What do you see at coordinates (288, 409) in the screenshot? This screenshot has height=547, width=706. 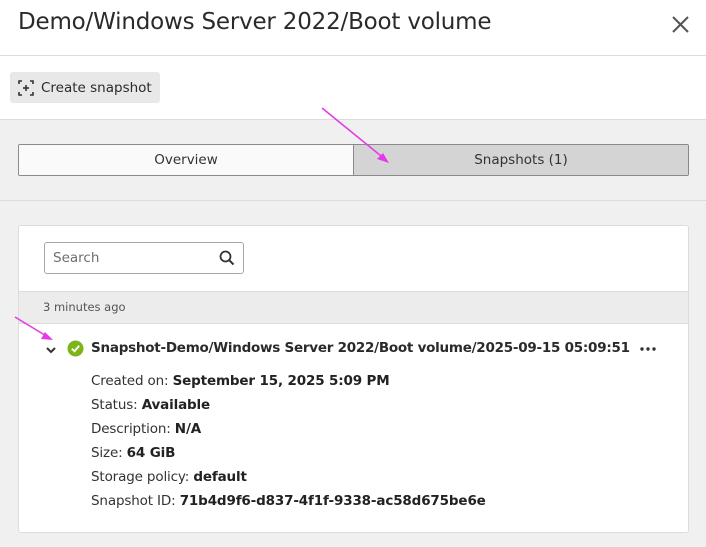 I see `detail-status: Status: Available` at bounding box center [288, 409].